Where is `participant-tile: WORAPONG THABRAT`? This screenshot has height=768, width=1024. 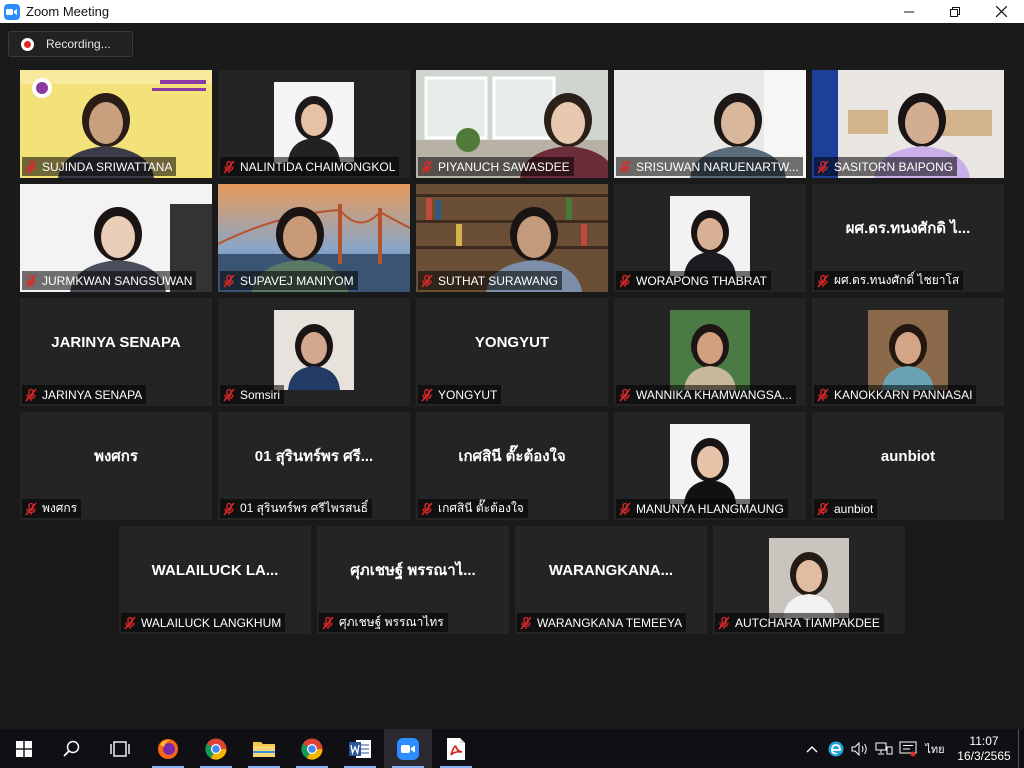 participant-tile: WORAPONG THABRAT is located at coordinates (710, 238).